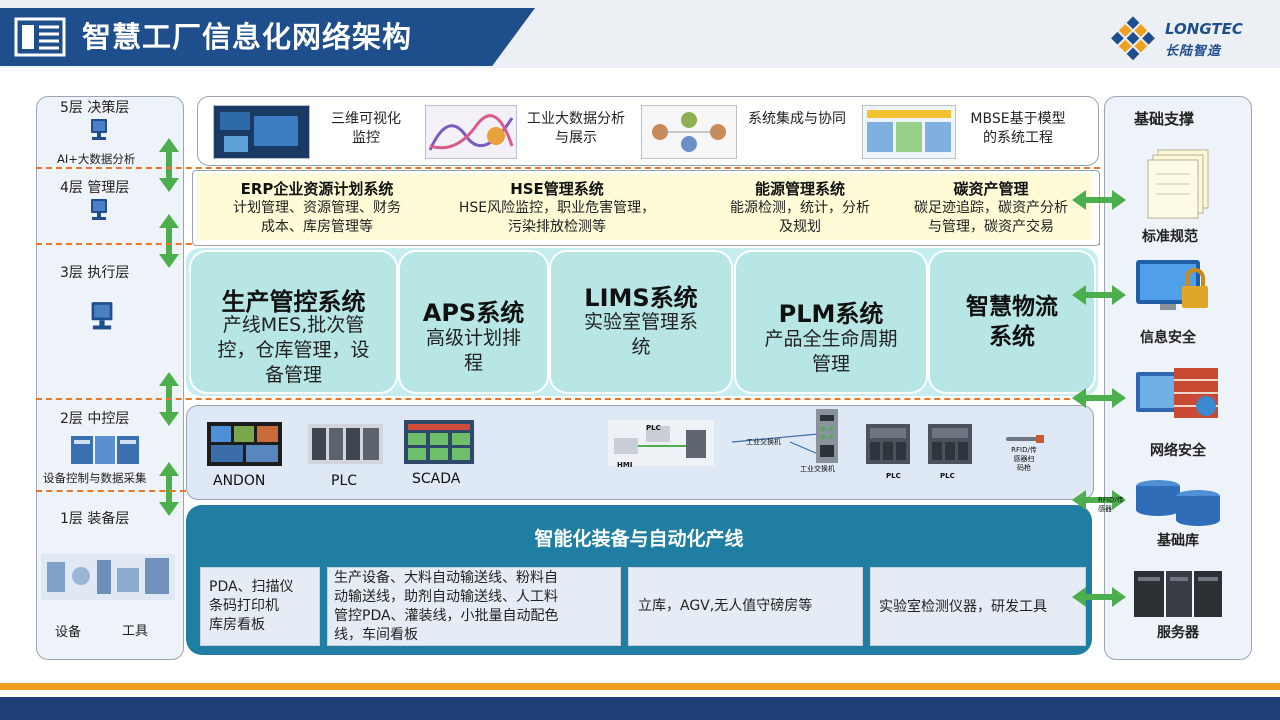 This screenshot has height=720, width=1280. Describe the element at coordinates (1178, 451) in the screenshot. I see `support-item-network-security: 网络安全` at that location.